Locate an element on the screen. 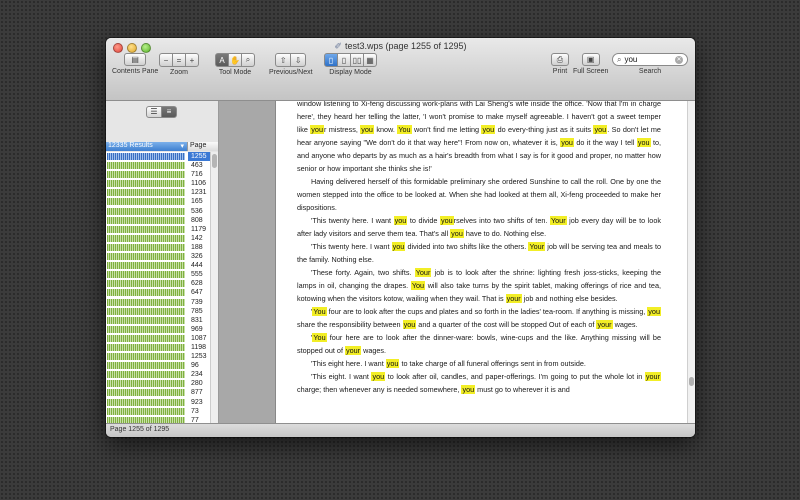 The width and height of the screenshot is (800, 500). result-row: 555 is located at coordinates (162, 274).